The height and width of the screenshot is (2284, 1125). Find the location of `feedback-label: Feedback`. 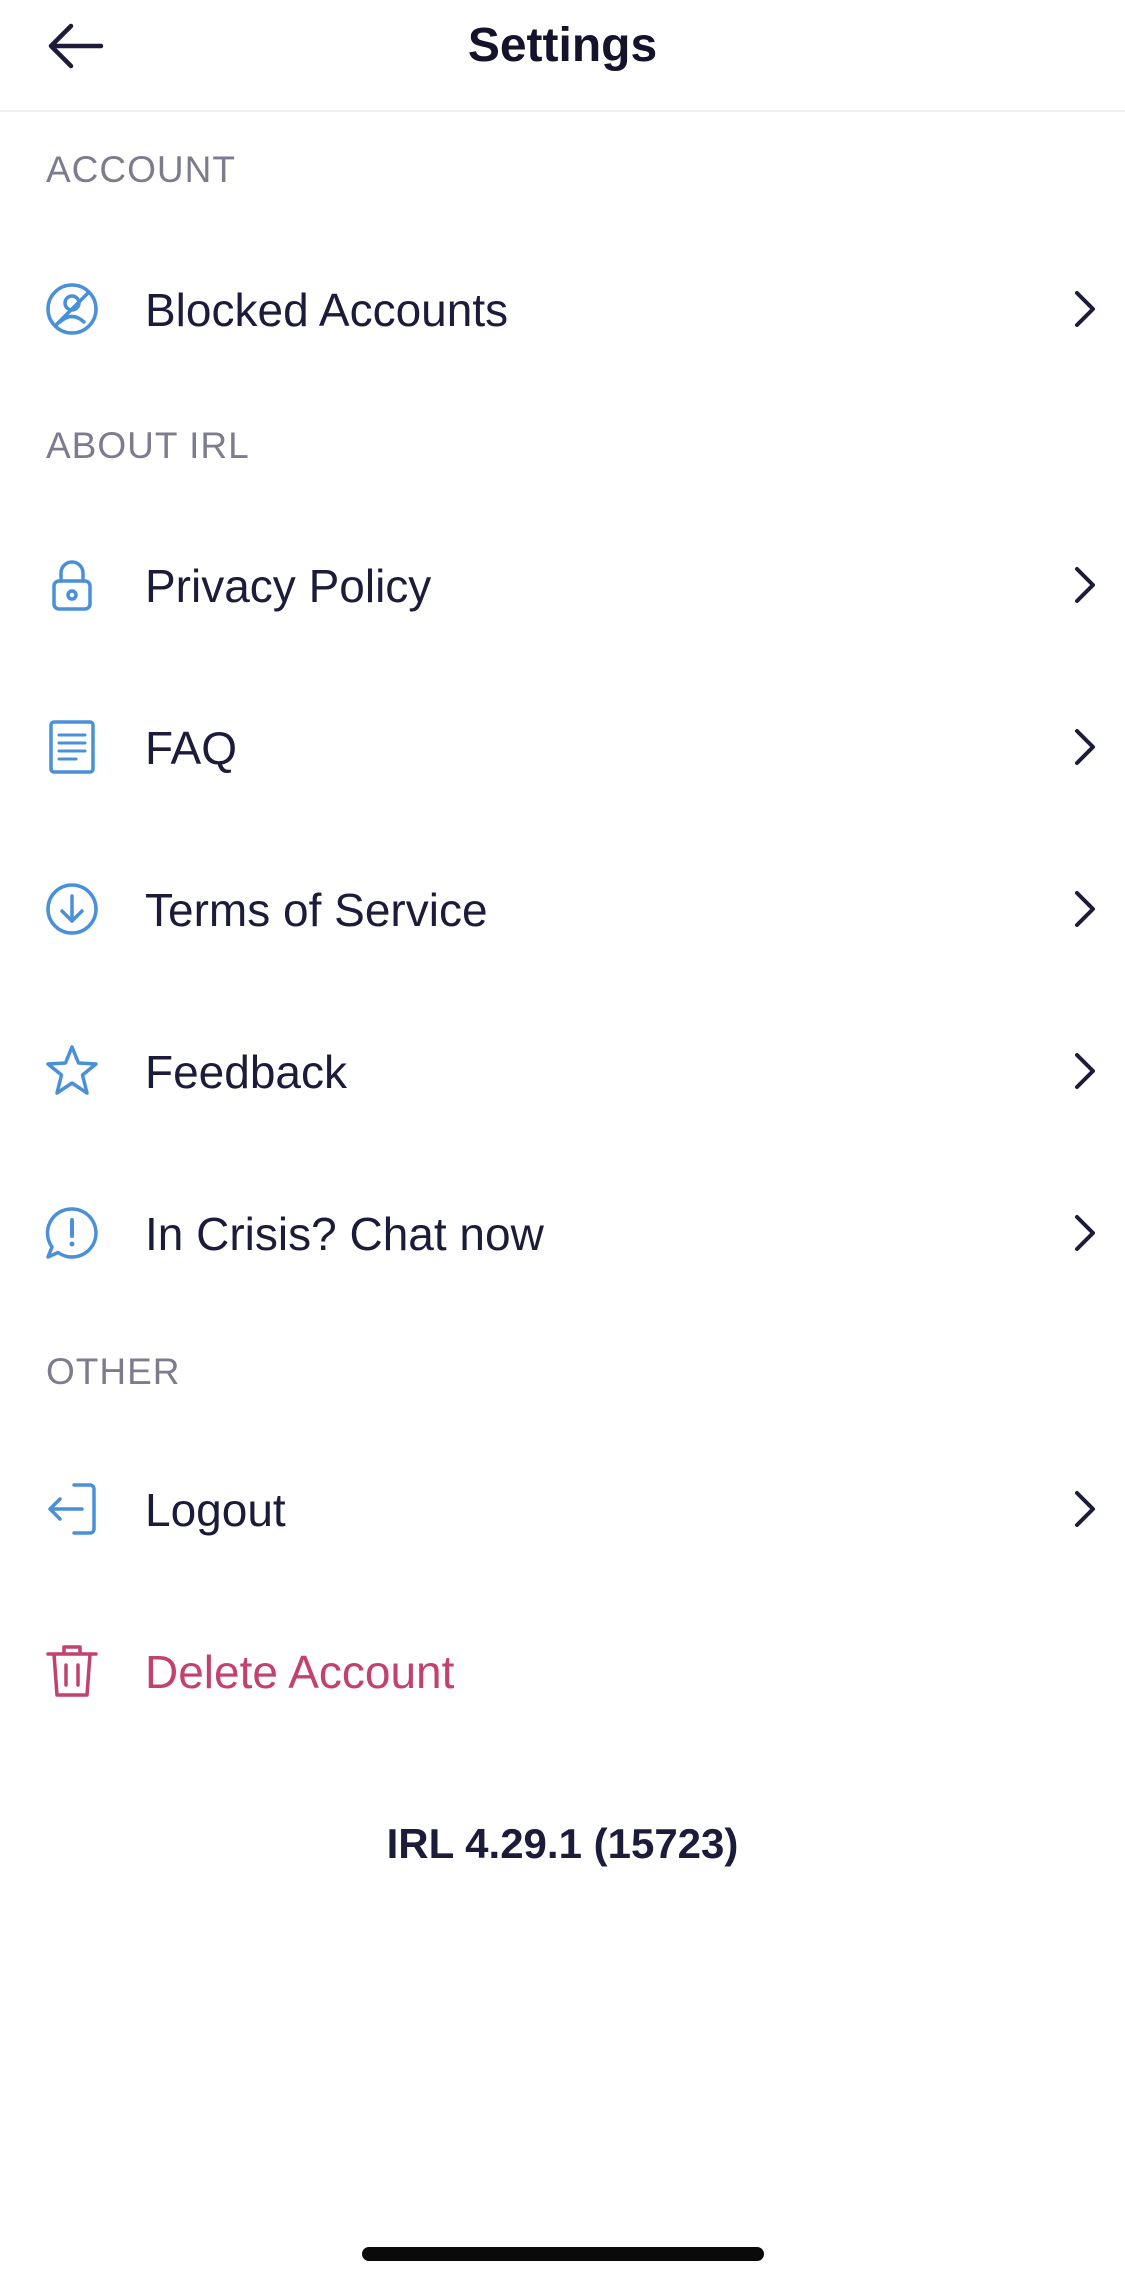

feedback-label: Feedback is located at coordinates (246, 1072).